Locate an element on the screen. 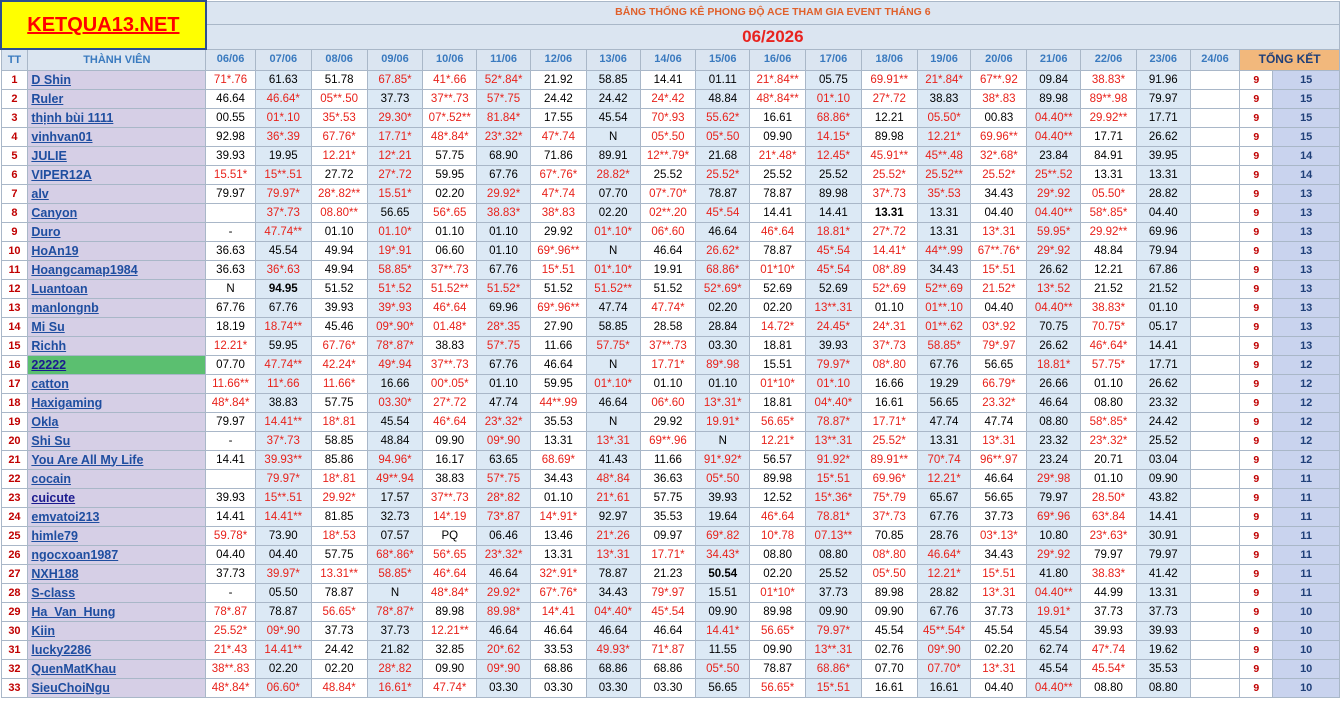 Image resolution: width=1342 pixels, height=706 pixels. result-cell: 48.84* is located at coordinates (339, 688).